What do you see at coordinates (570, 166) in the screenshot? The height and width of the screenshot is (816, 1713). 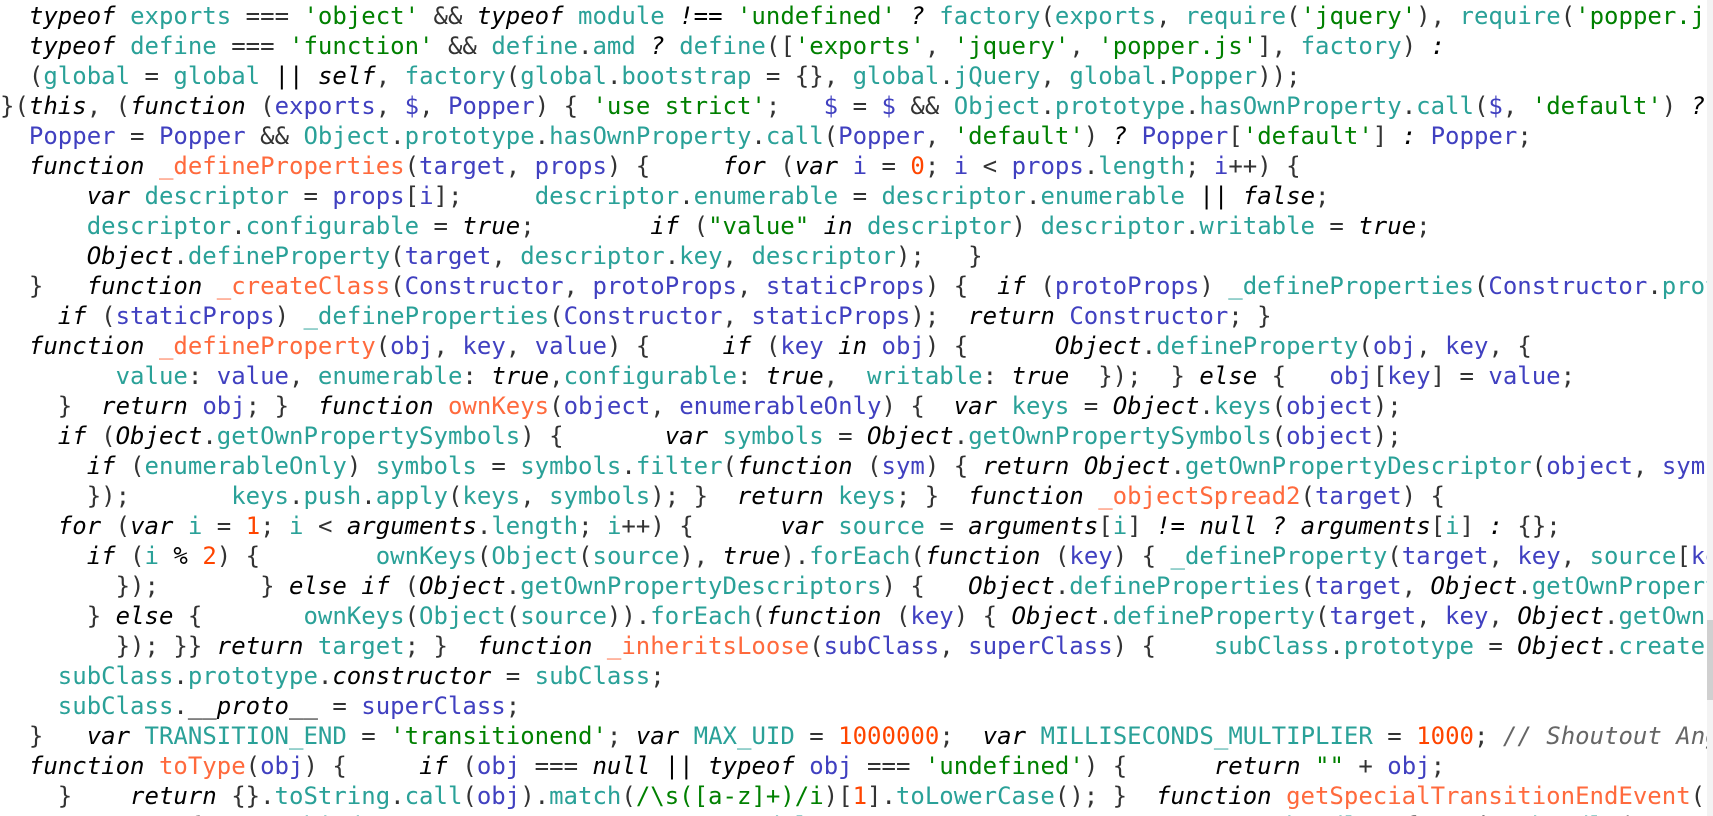 I see `code-token: props` at bounding box center [570, 166].